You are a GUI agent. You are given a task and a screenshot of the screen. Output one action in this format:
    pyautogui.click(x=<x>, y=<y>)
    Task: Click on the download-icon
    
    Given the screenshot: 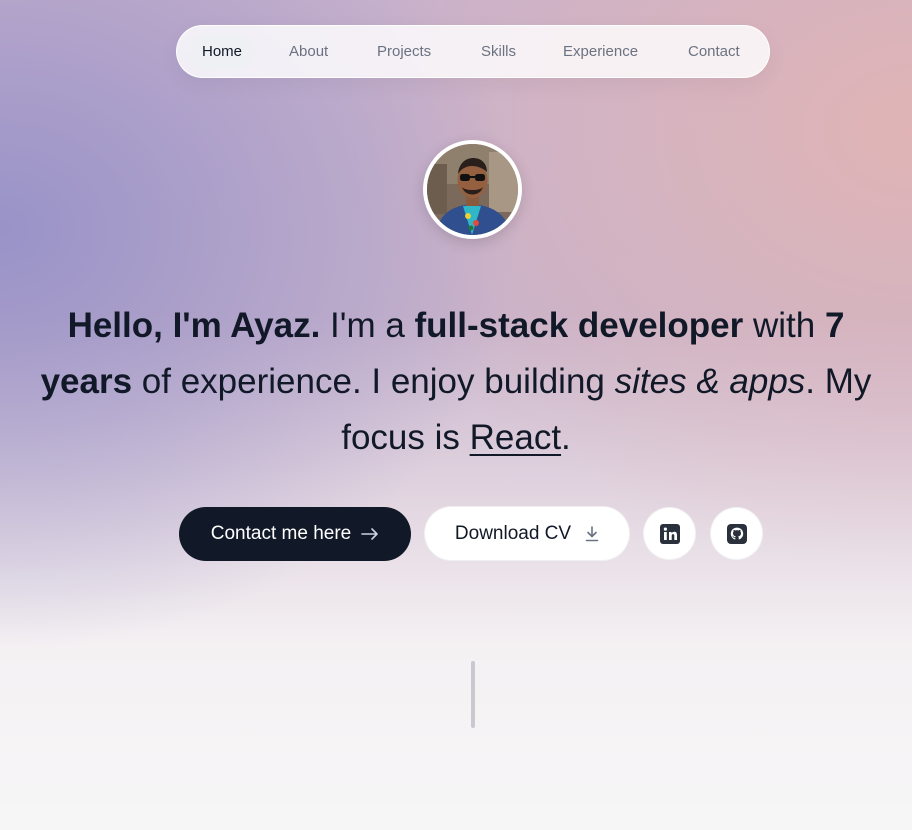 What is the action you would take?
    pyautogui.click(x=592, y=533)
    